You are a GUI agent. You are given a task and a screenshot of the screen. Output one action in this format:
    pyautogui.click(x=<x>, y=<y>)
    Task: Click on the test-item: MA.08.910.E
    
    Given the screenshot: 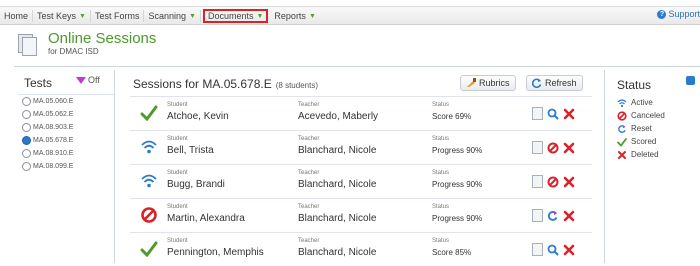 What is the action you would take?
    pyautogui.click(x=66, y=153)
    